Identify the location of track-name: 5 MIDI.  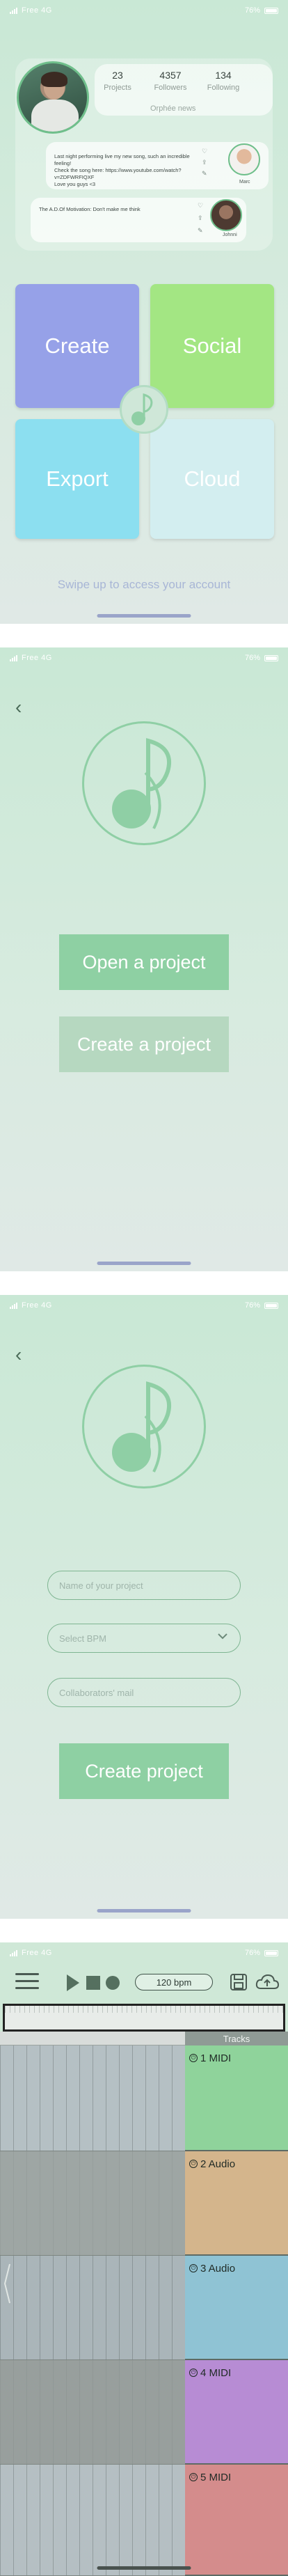
(216, 2477).